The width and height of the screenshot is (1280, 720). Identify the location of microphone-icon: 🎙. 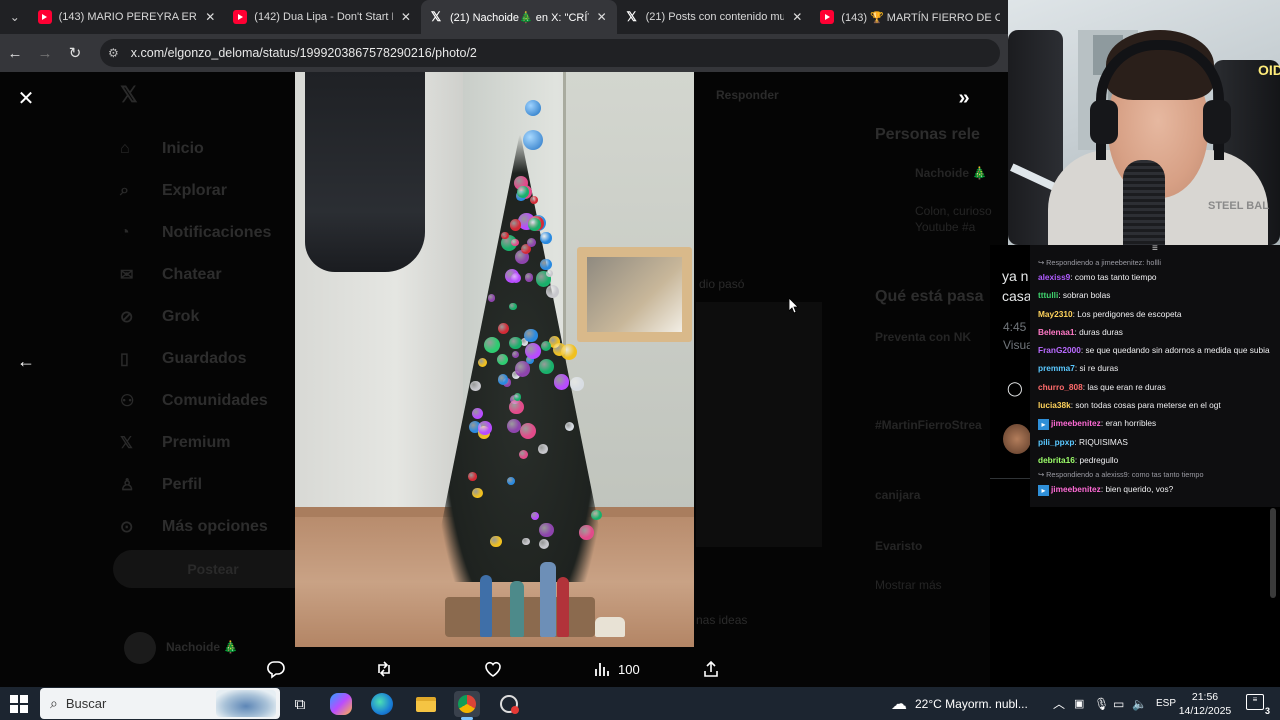
(1101, 703).